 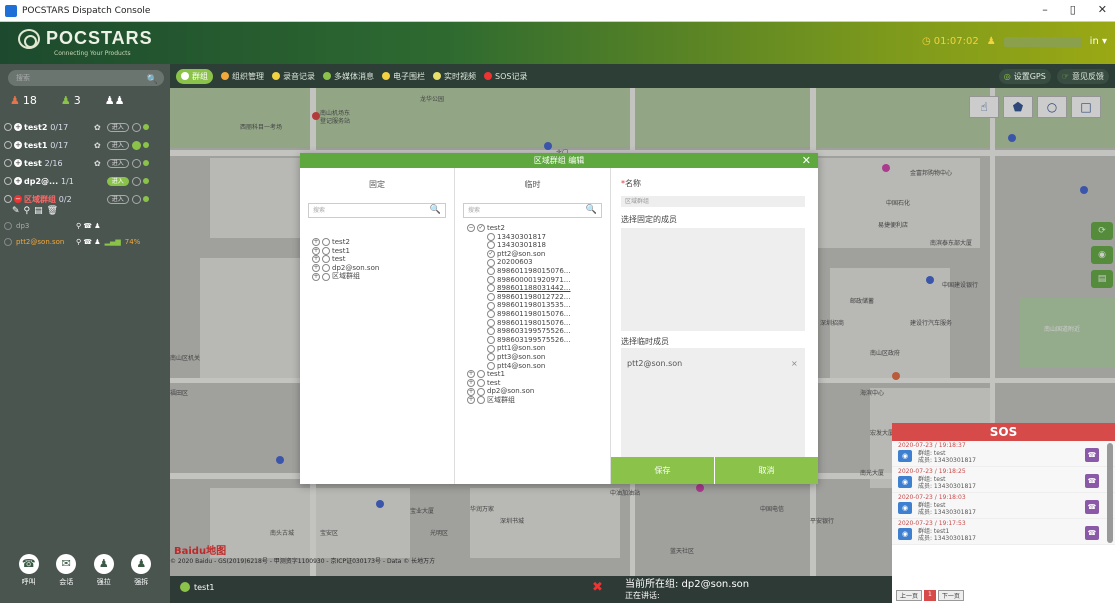 What do you see at coordinates (518, 366) in the screenshot?
I see `tree-item: ptt4@son.son` at bounding box center [518, 366].